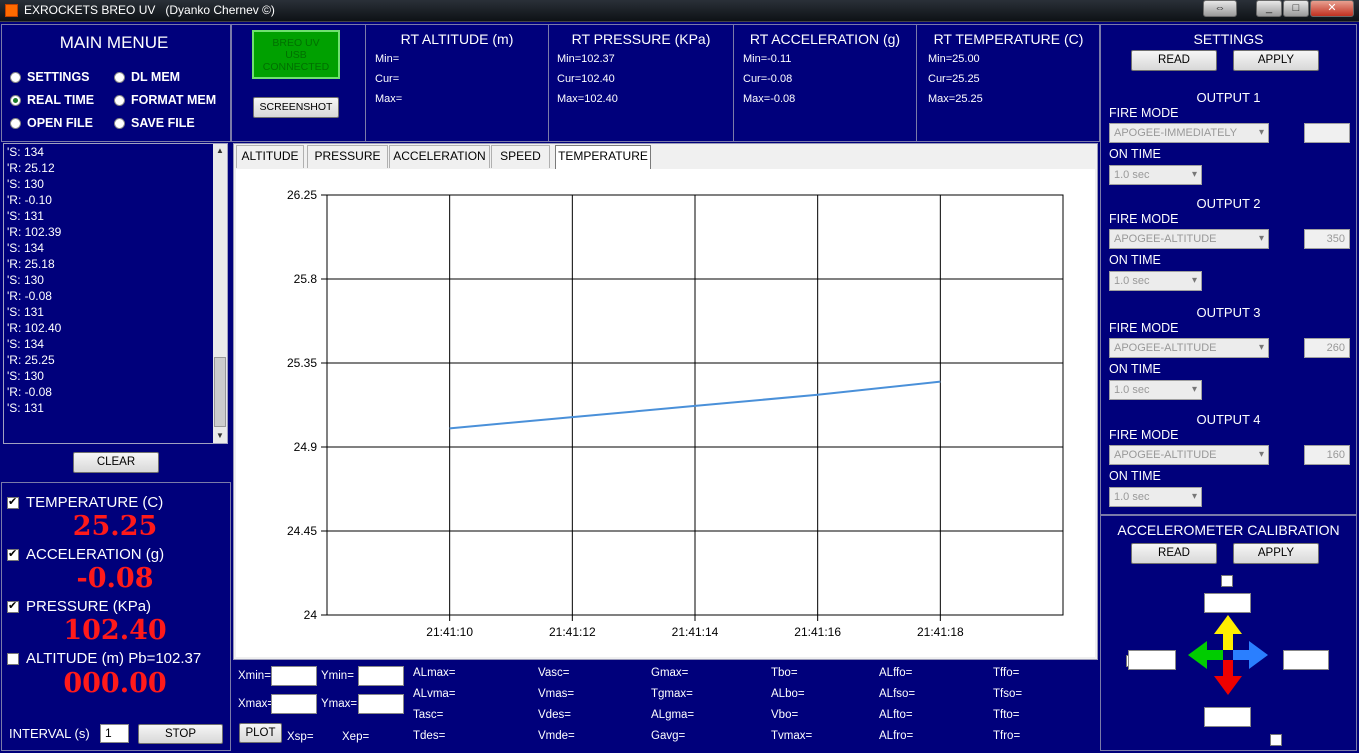  I want to click on calib-top-checkbox, so click(1227, 581).